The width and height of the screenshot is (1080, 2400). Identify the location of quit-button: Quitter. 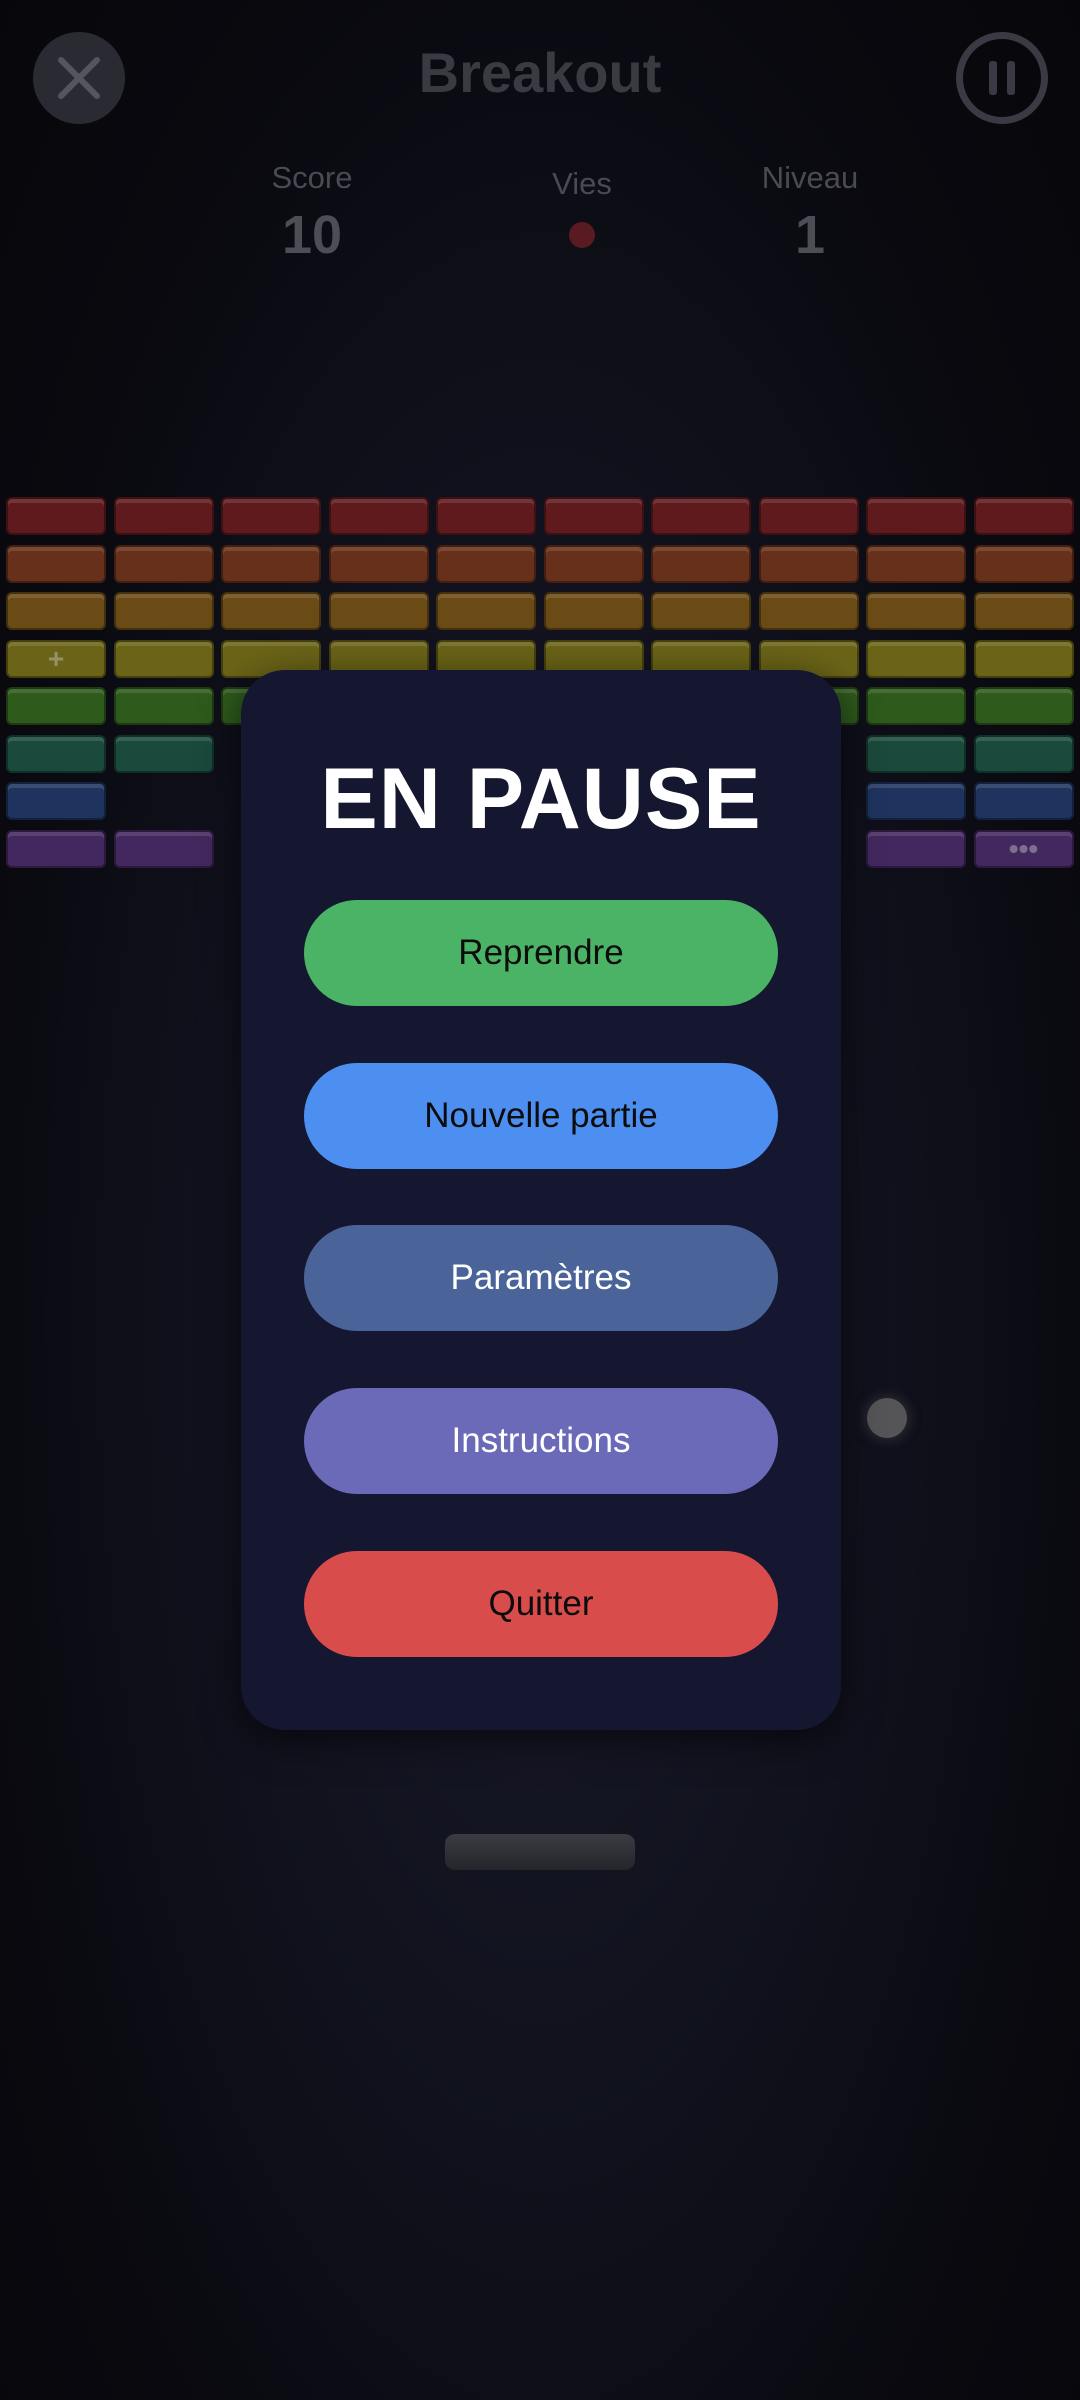
(541, 1604).